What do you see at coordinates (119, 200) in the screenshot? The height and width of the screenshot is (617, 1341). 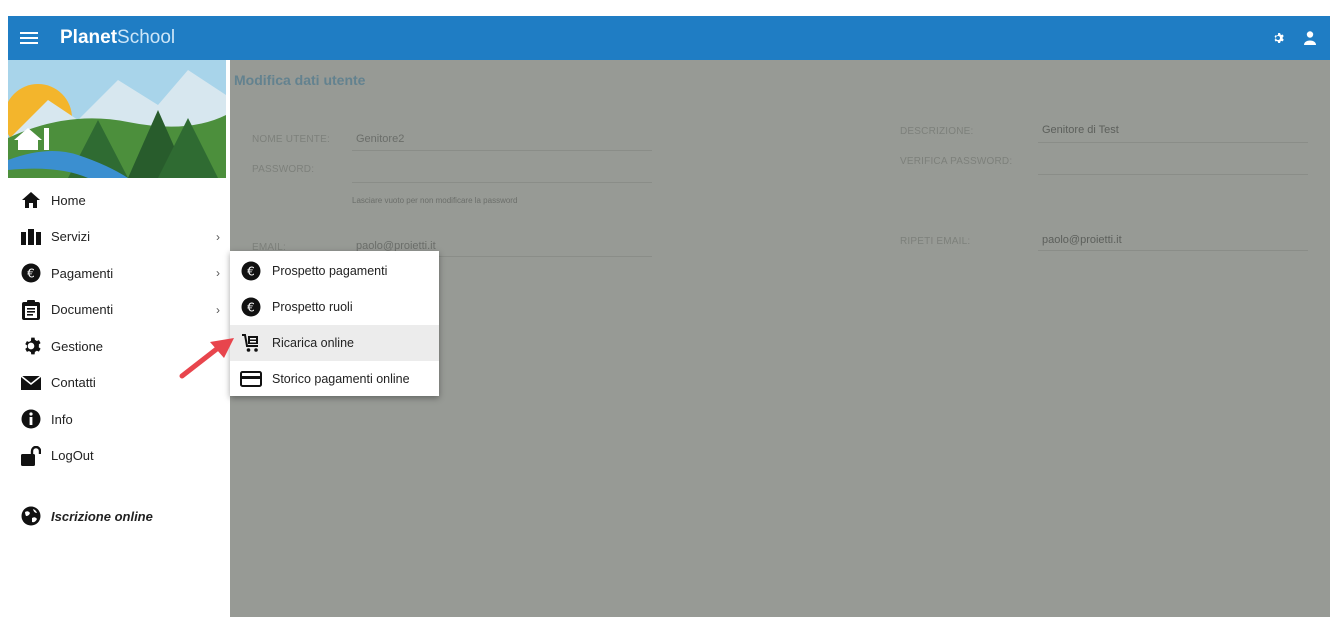 I see `sidebar-item-home: Home` at bounding box center [119, 200].